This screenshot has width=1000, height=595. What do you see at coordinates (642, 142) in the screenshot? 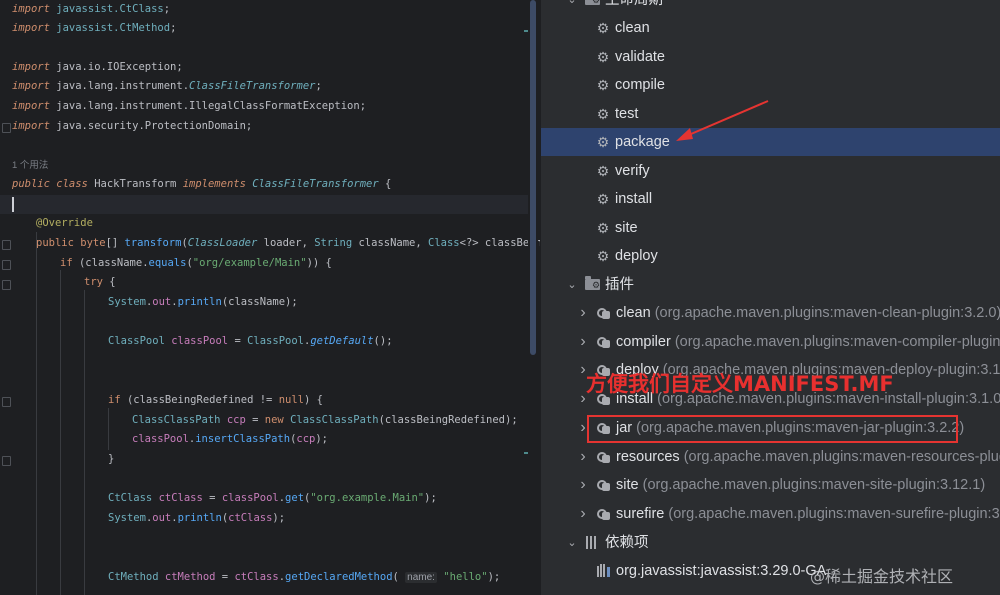
I see `goal-label: package` at bounding box center [642, 142].